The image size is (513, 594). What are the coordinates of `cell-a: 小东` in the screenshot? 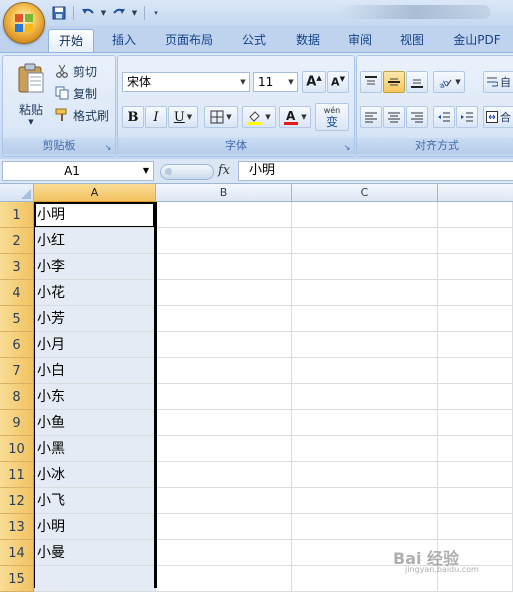 It's located at (95, 397).